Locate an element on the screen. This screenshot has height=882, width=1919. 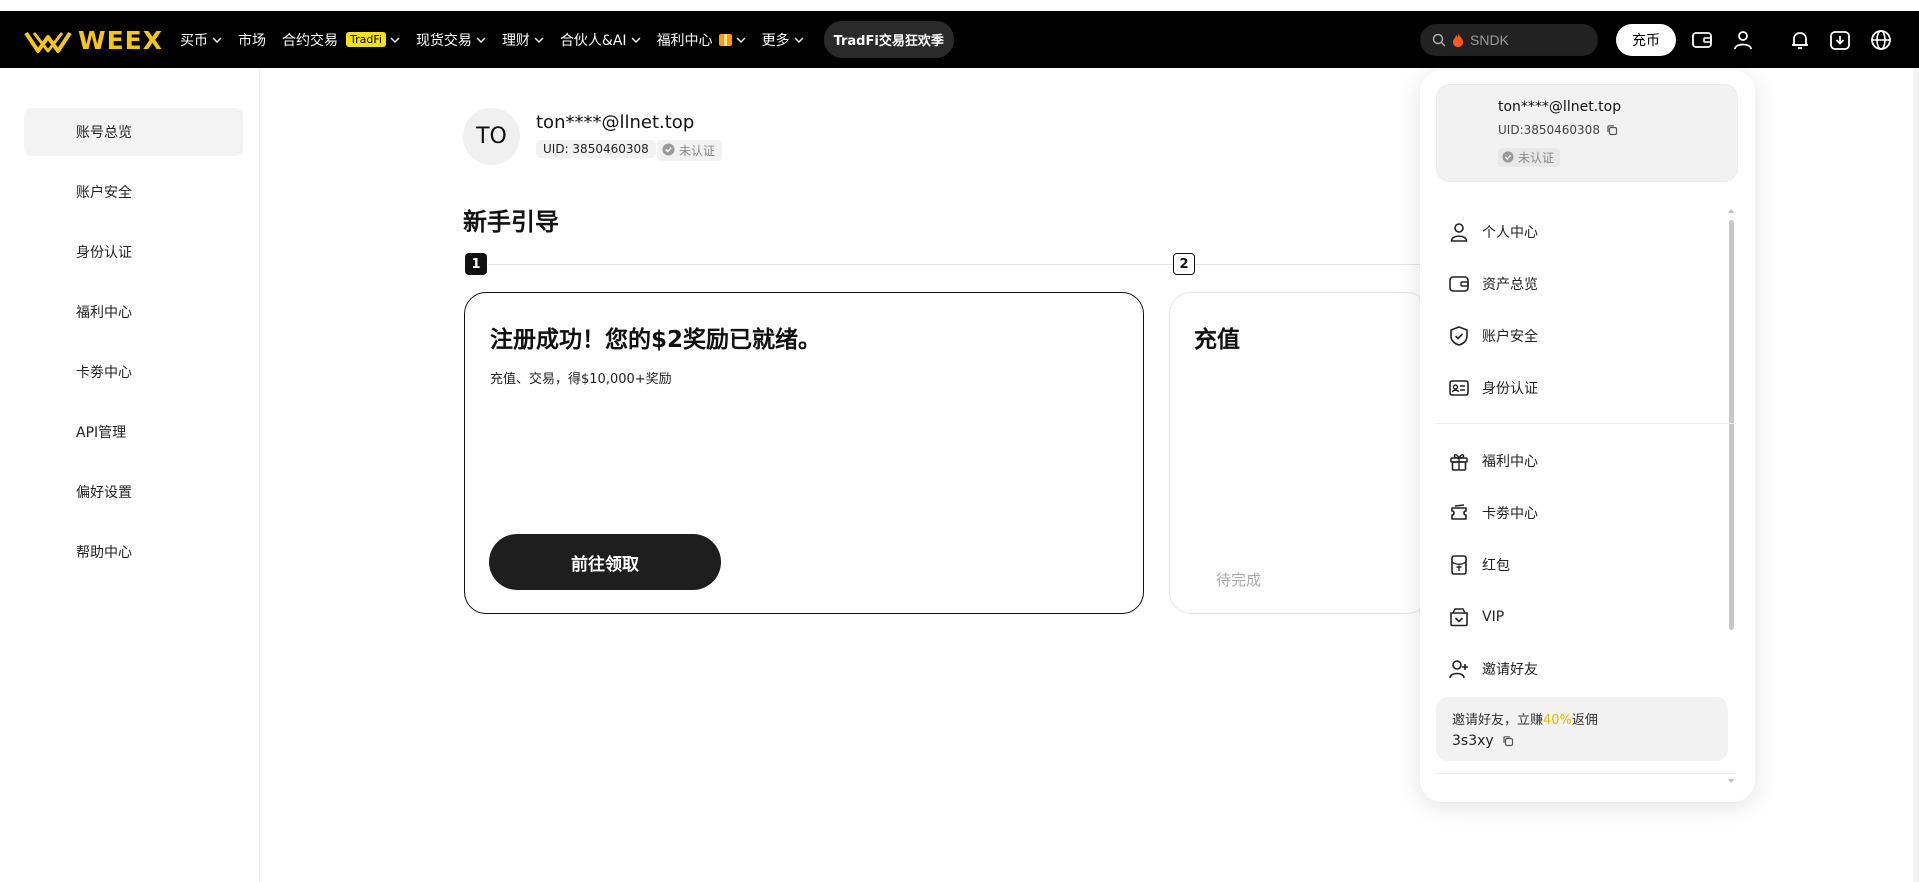
dropdown-user-card: ton****@llnet.top UID:3850460308 未认证 is located at coordinates (1587, 133).